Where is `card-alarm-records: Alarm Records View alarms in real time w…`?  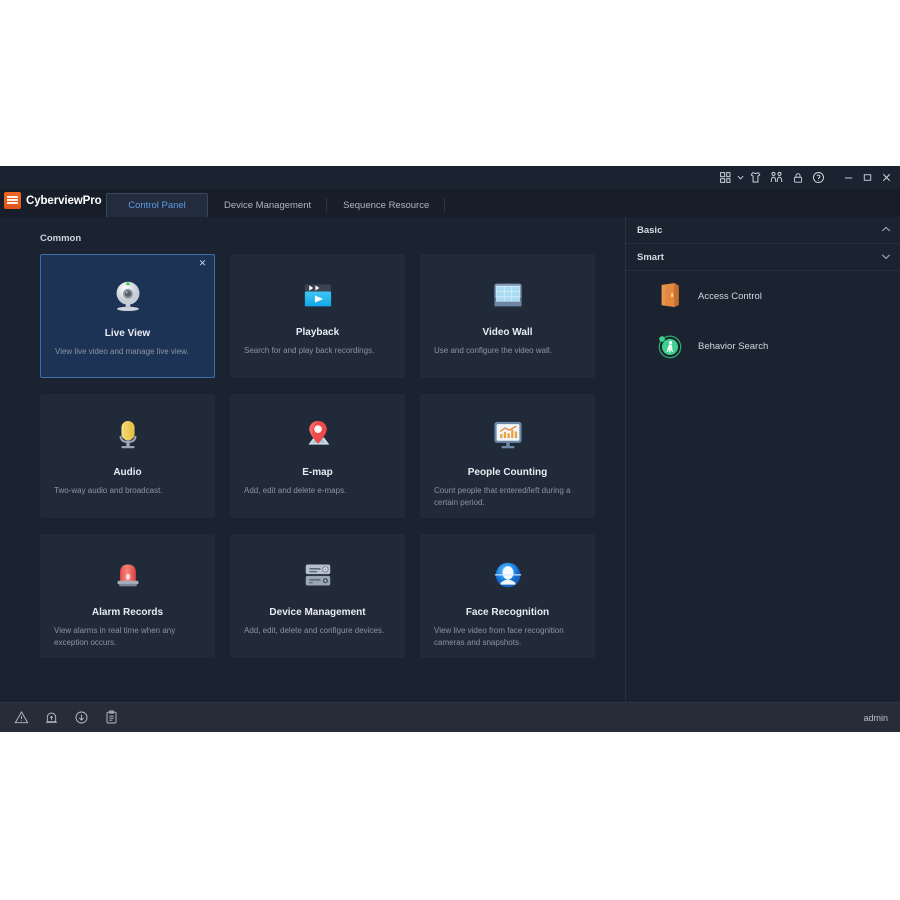
card-alarm-records: Alarm Records View alarms in real time w… is located at coordinates (127, 596).